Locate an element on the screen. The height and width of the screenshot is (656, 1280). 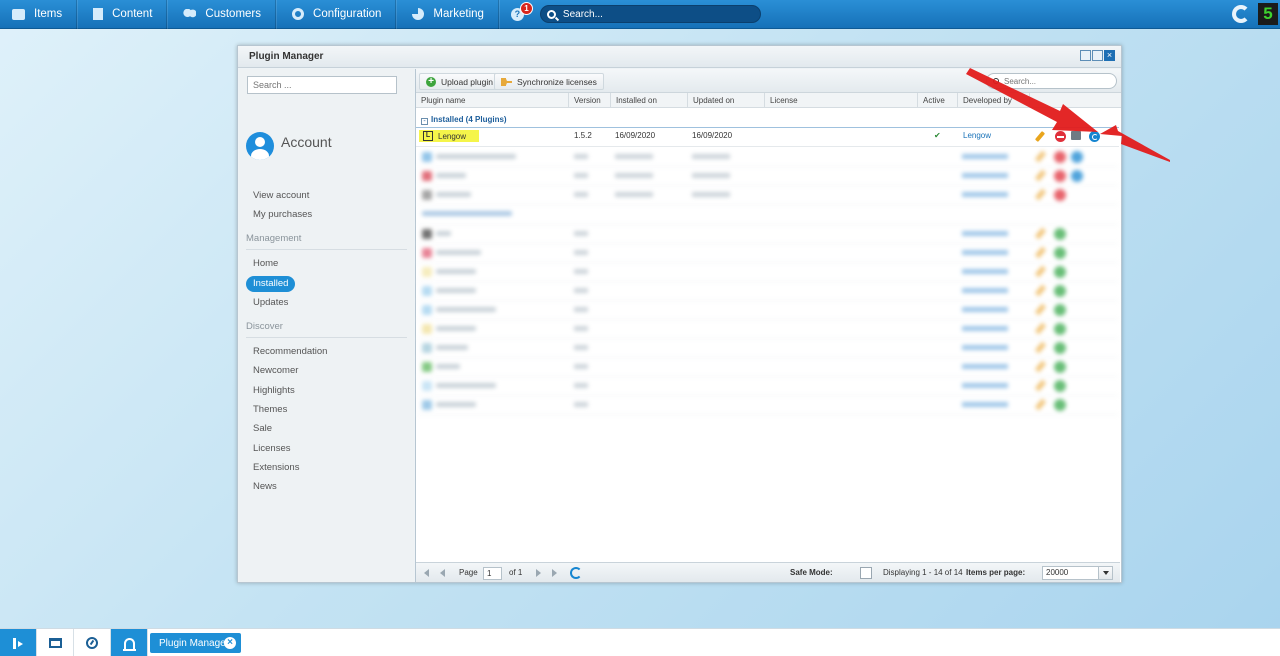
dashboard-button is located at coordinates (92, 642).